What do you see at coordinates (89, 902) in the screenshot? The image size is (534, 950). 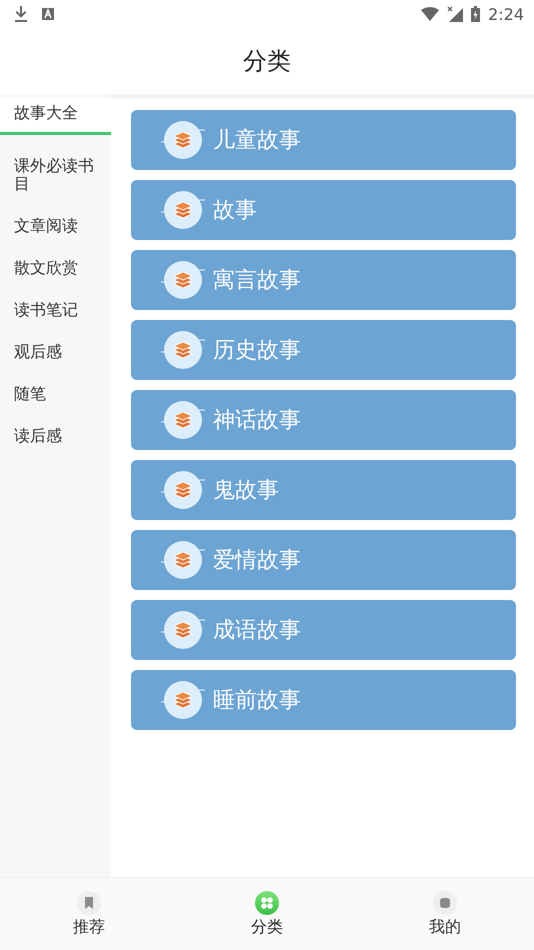 I see `bookmark-icon` at bounding box center [89, 902].